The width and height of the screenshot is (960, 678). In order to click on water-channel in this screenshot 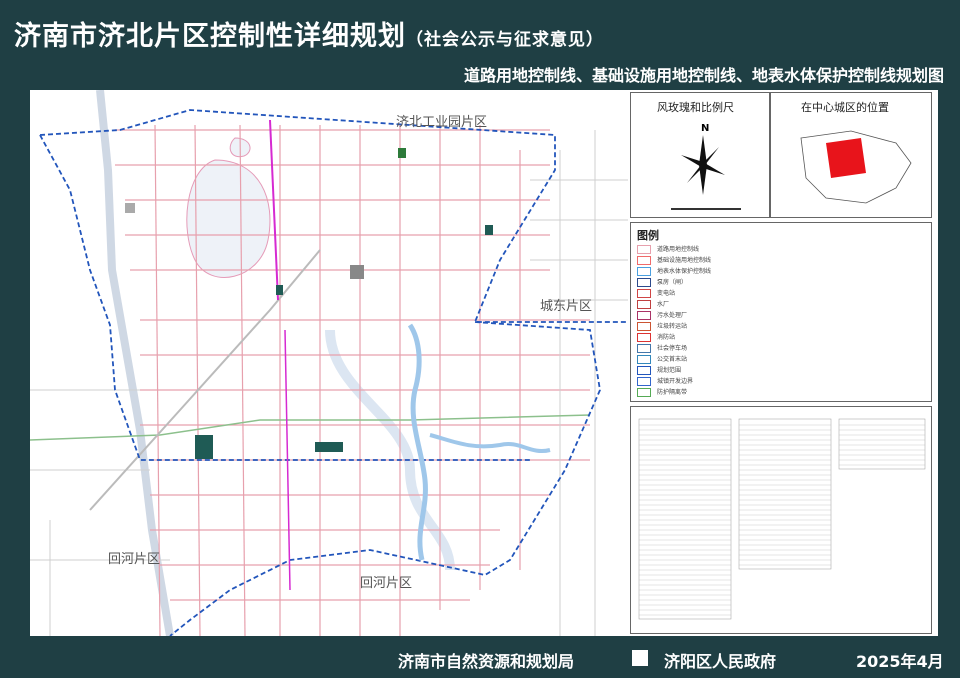, I will do `click(417, 442)`.